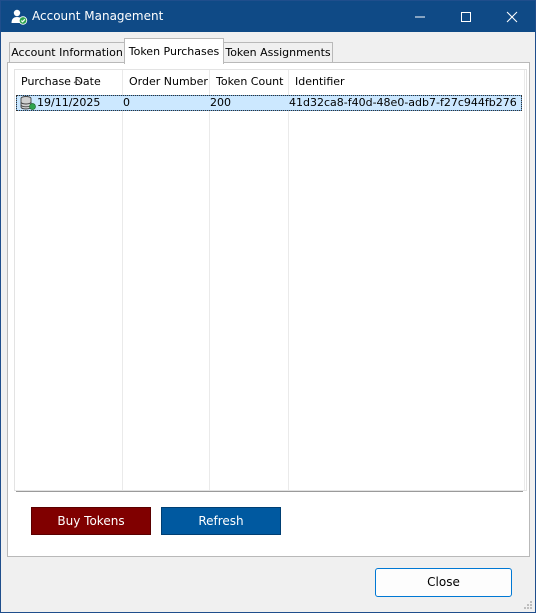 The height and width of the screenshot is (613, 536). Describe the element at coordinates (169, 81) in the screenshot. I see `column-header-order-number: Order Number` at that location.